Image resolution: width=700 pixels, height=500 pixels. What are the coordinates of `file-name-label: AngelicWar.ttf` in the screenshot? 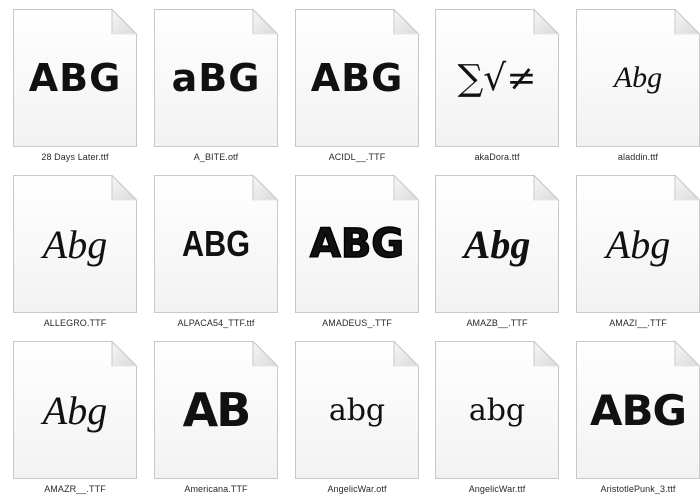 It's located at (497, 489).